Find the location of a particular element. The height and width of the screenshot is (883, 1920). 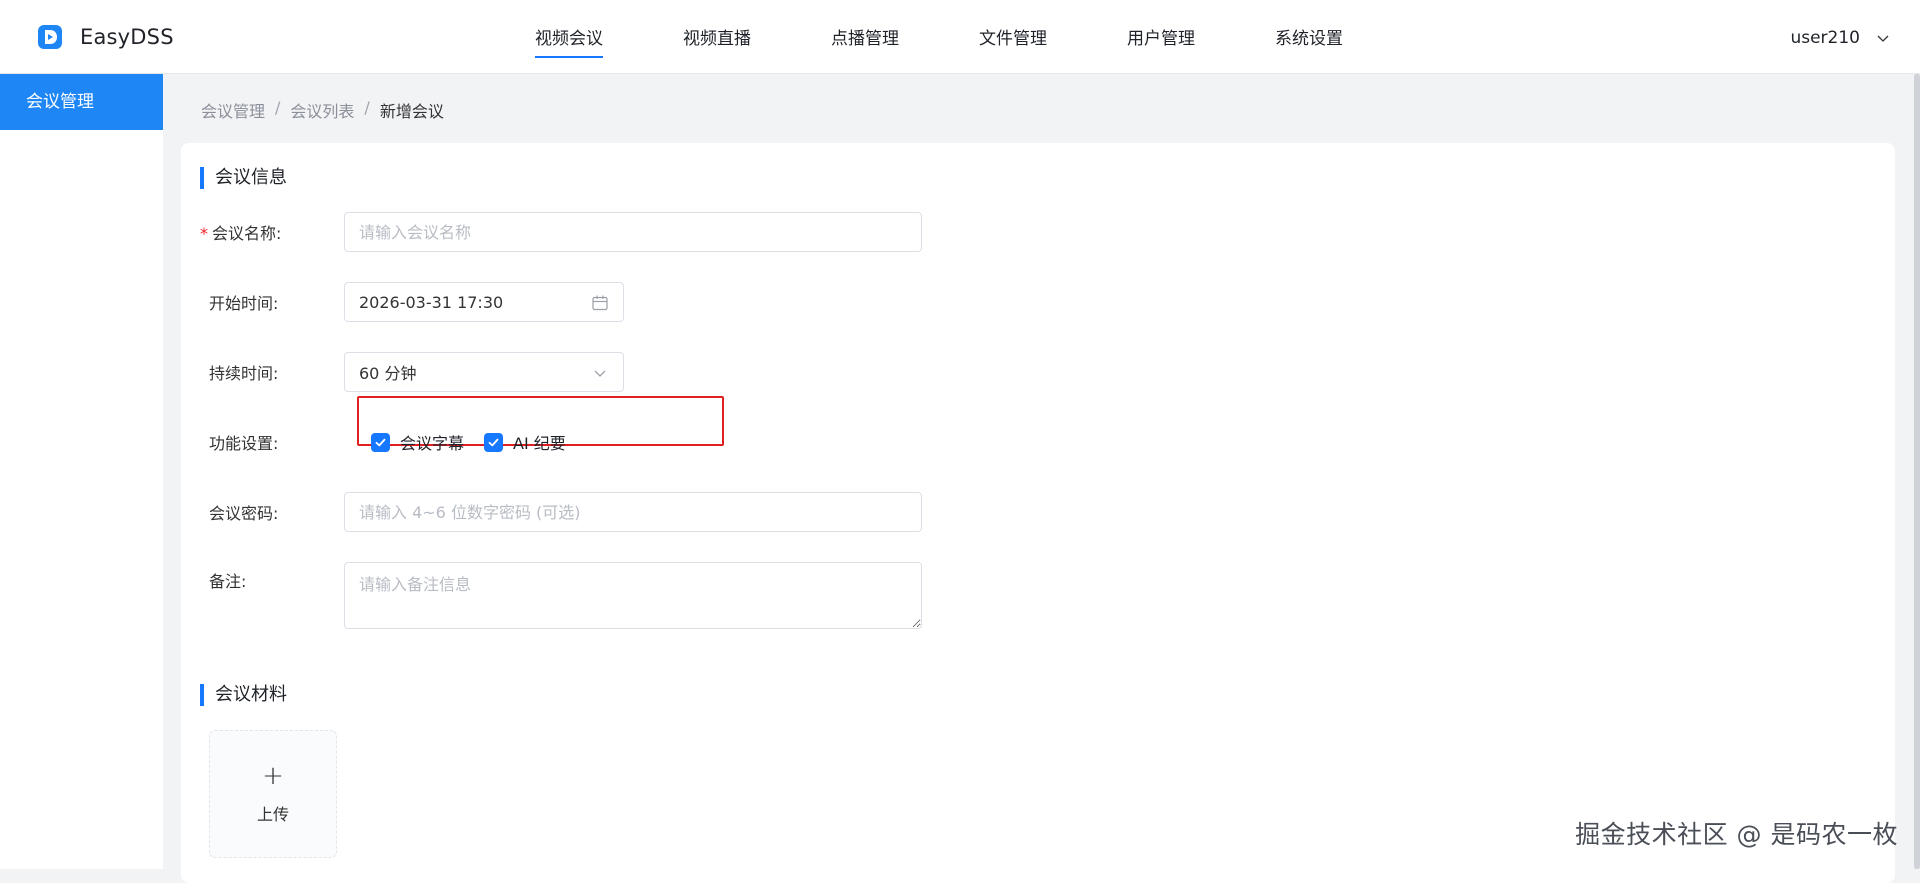

scroll-thumb is located at coordinates (1917, 471).